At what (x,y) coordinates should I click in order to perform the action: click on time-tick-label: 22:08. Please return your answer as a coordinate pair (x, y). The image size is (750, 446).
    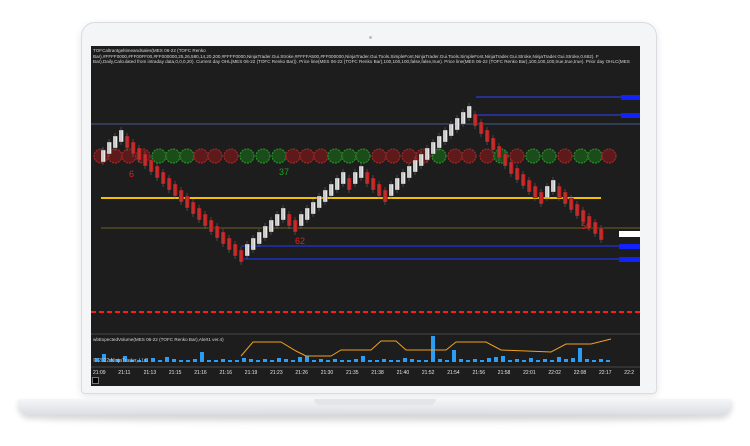
    Looking at the image, I should click on (580, 373).